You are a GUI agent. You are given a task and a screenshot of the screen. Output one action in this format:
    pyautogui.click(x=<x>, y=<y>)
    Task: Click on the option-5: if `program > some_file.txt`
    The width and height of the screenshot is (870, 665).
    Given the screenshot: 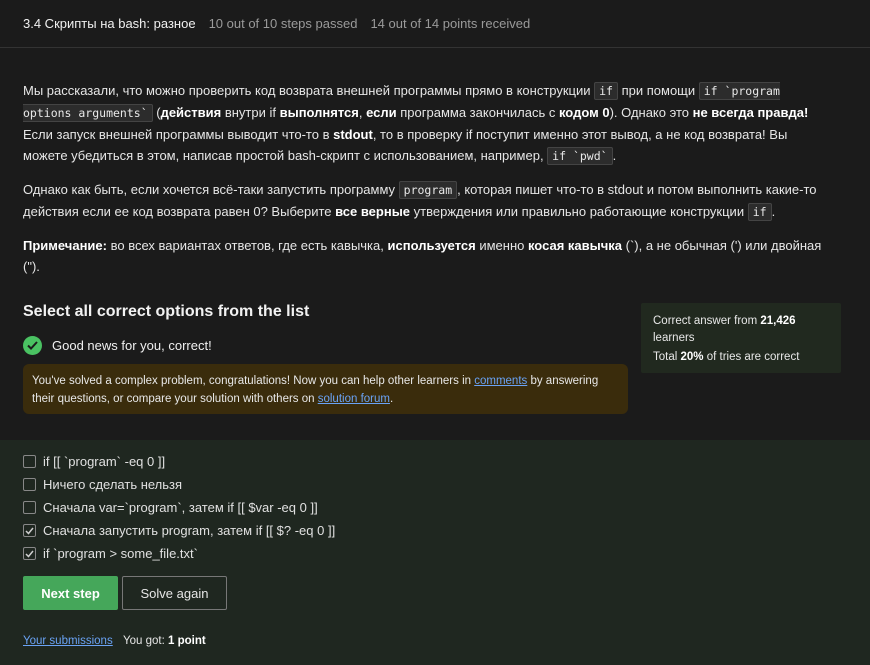 What is the action you would take?
    pyautogui.click(x=110, y=553)
    